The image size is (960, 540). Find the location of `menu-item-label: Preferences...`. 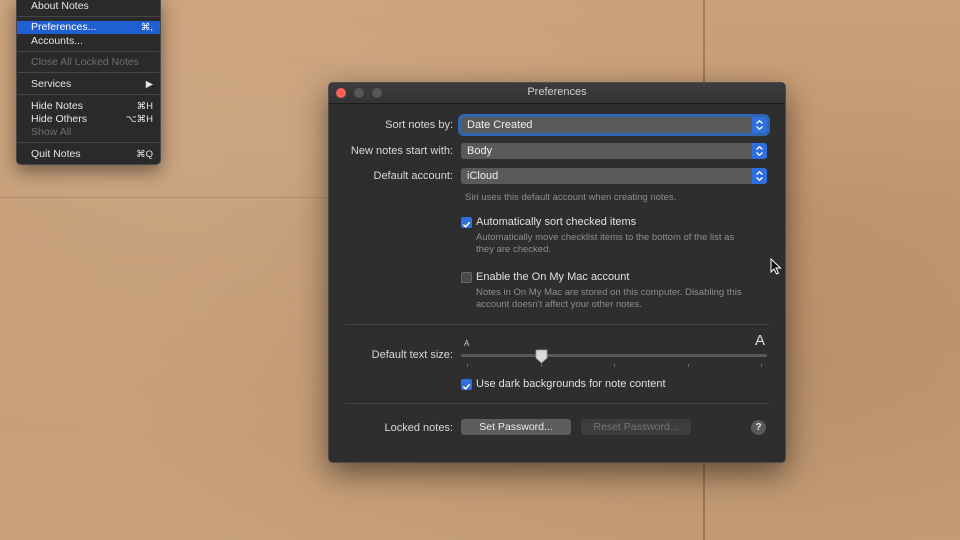

menu-item-label: Preferences... is located at coordinates (64, 27).